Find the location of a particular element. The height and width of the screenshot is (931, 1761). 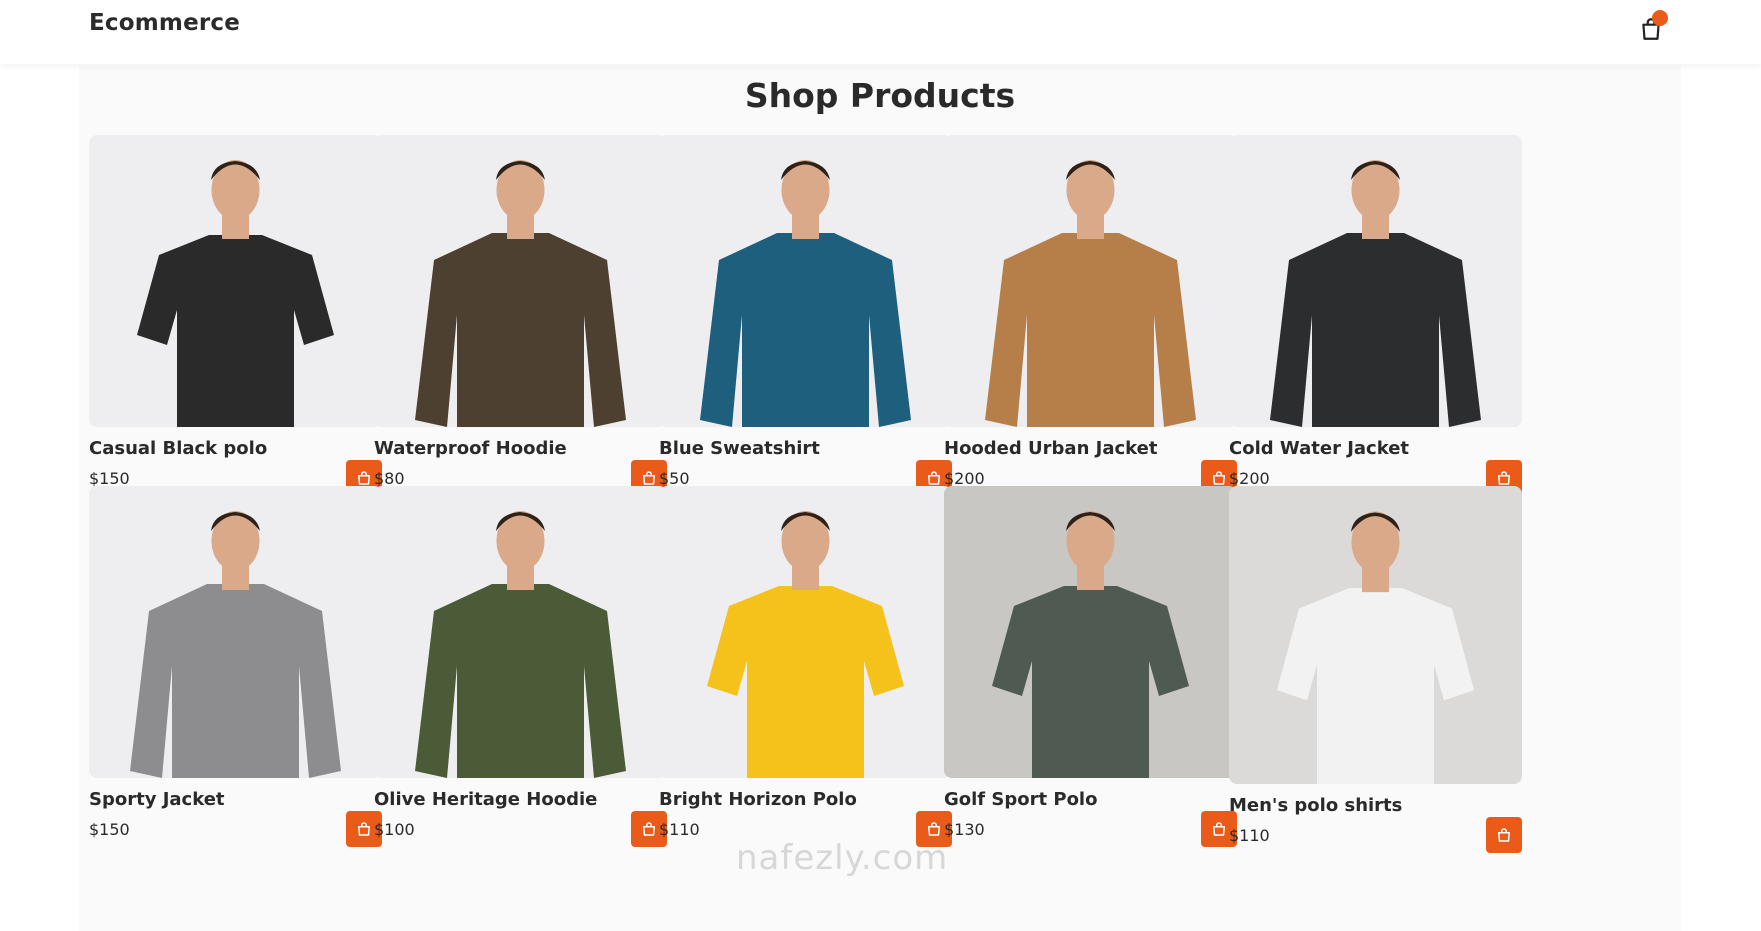

product-card: Sporty Jacket $150 is located at coordinates (235, 666).